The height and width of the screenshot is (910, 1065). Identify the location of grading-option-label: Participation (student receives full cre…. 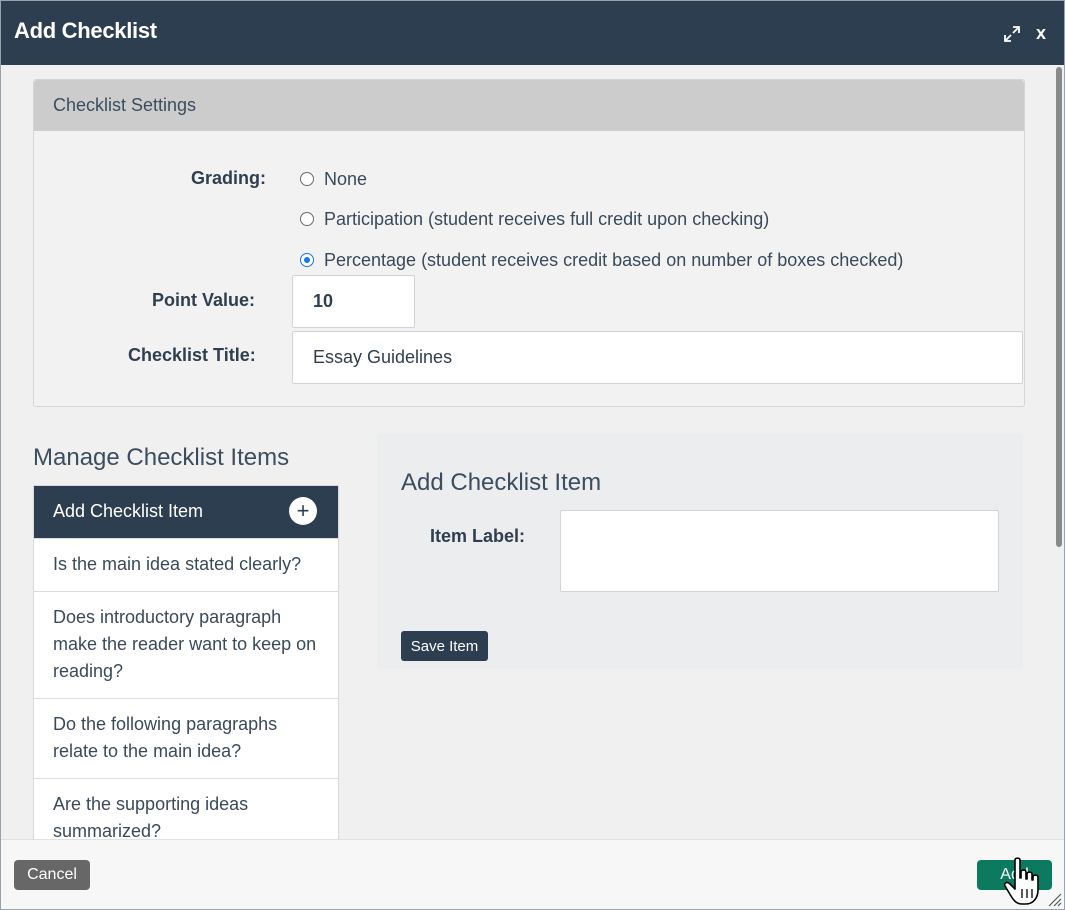
(547, 218).